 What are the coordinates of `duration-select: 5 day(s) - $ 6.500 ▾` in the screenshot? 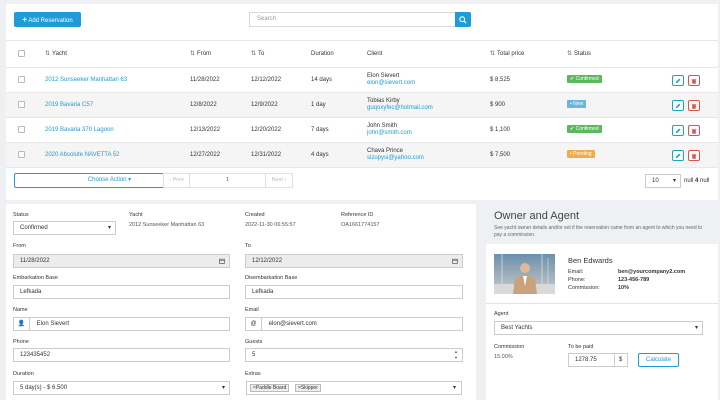 It's located at (121, 388).